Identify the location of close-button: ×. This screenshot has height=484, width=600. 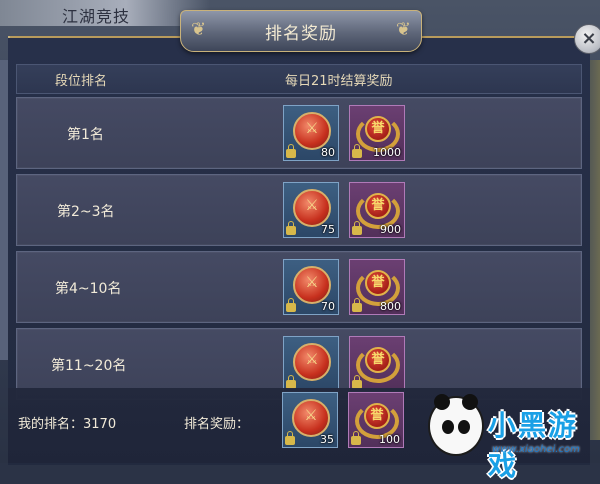
(587, 39).